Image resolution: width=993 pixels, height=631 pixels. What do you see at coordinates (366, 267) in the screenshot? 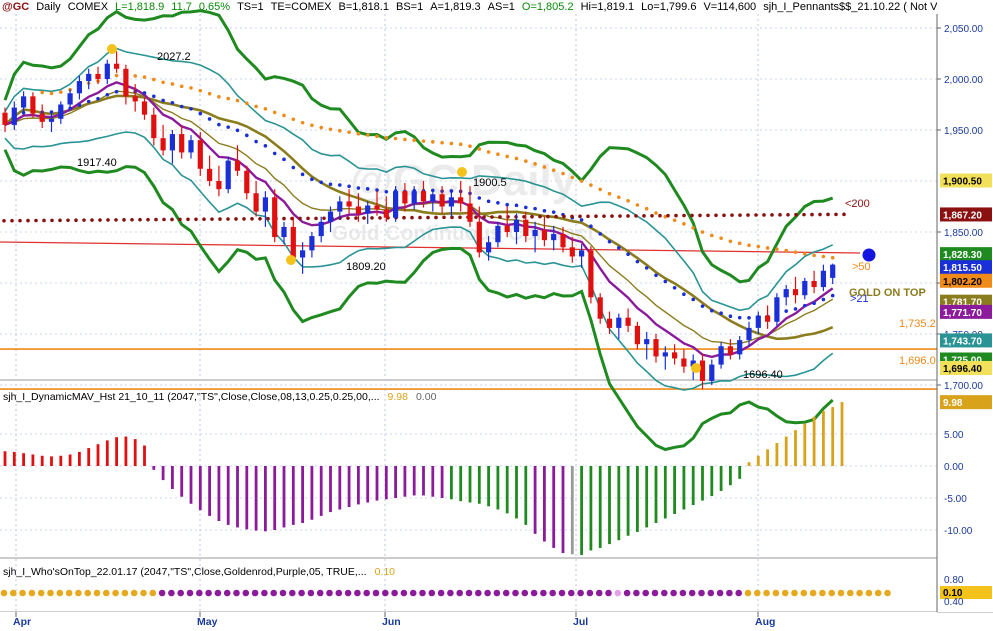
I see `chart-annotation: 1809.20` at bounding box center [366, 267].